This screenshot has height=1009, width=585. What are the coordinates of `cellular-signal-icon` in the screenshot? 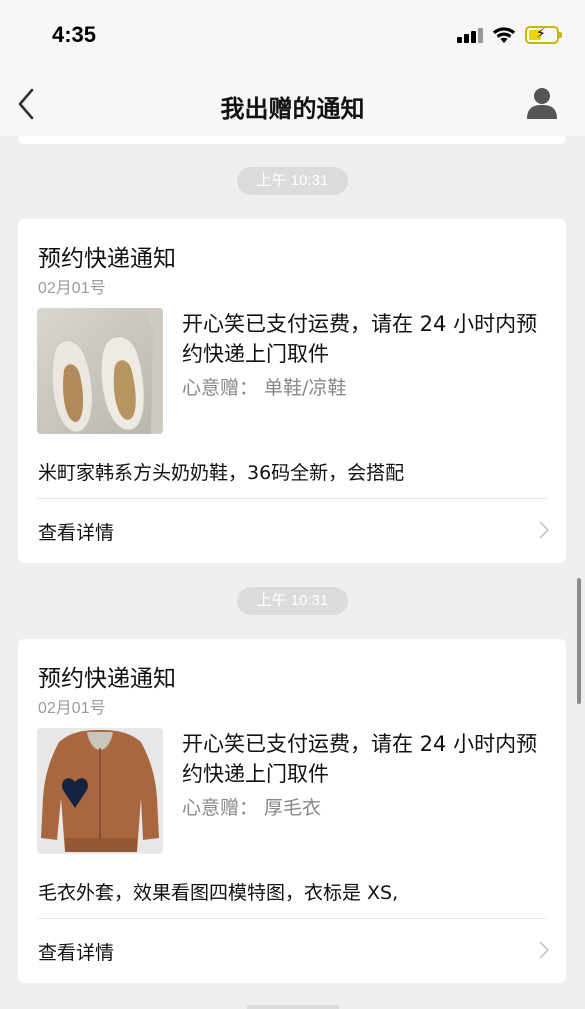 It's located at (470, 35).